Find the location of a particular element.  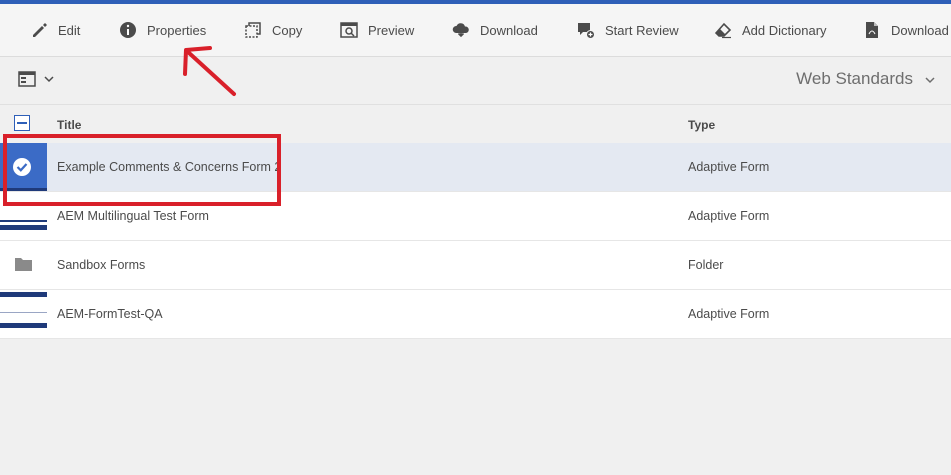

download-button: Download is located at coordinates (495, 30).